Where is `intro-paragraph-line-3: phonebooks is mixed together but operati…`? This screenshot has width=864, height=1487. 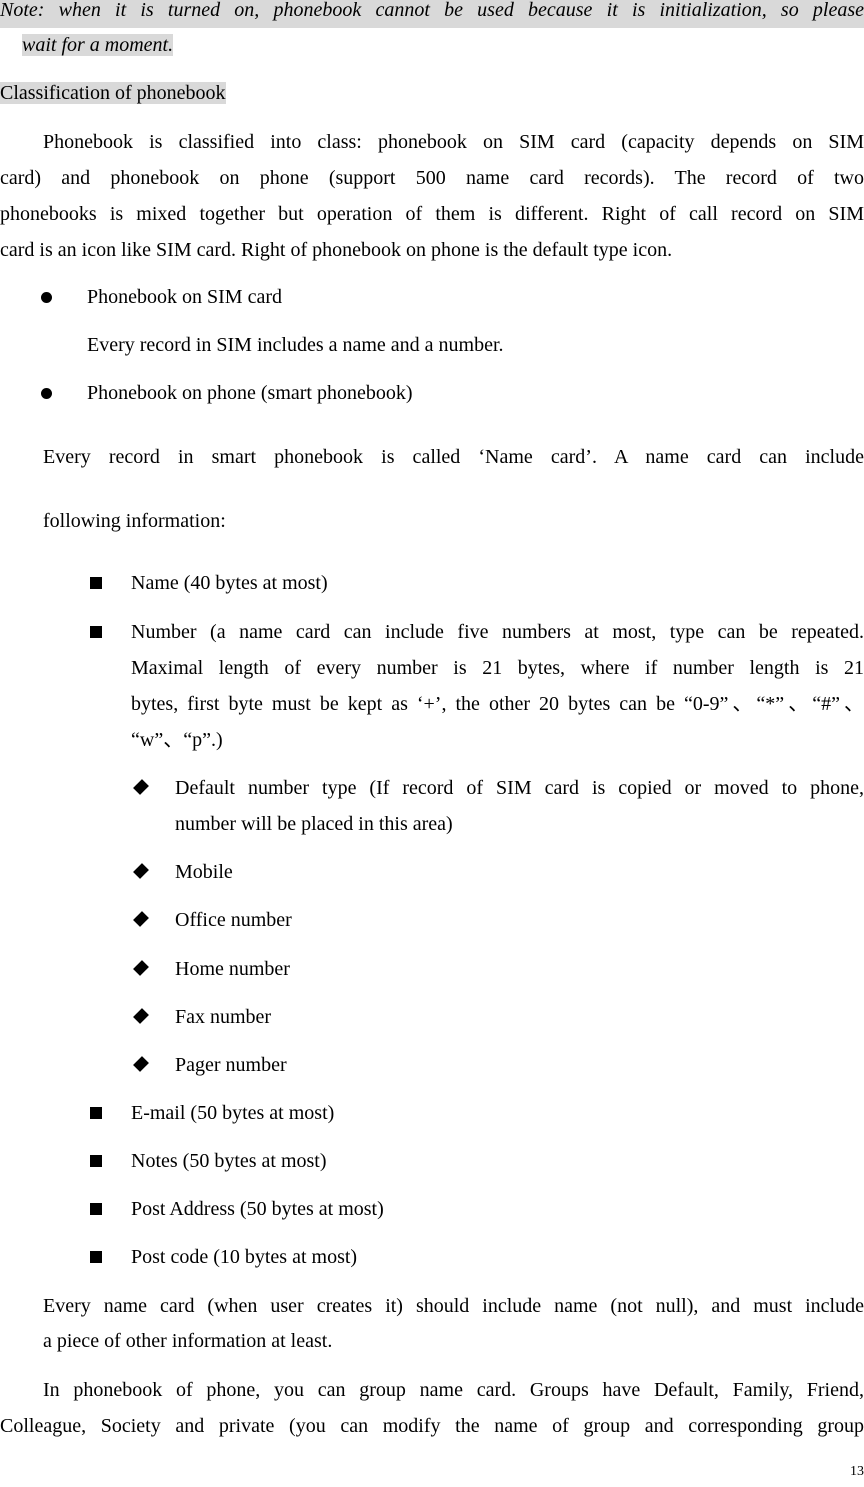 intro-paragraph-line-3: phonebooks is mixed together but operati… is located at coordinates (432, 214).